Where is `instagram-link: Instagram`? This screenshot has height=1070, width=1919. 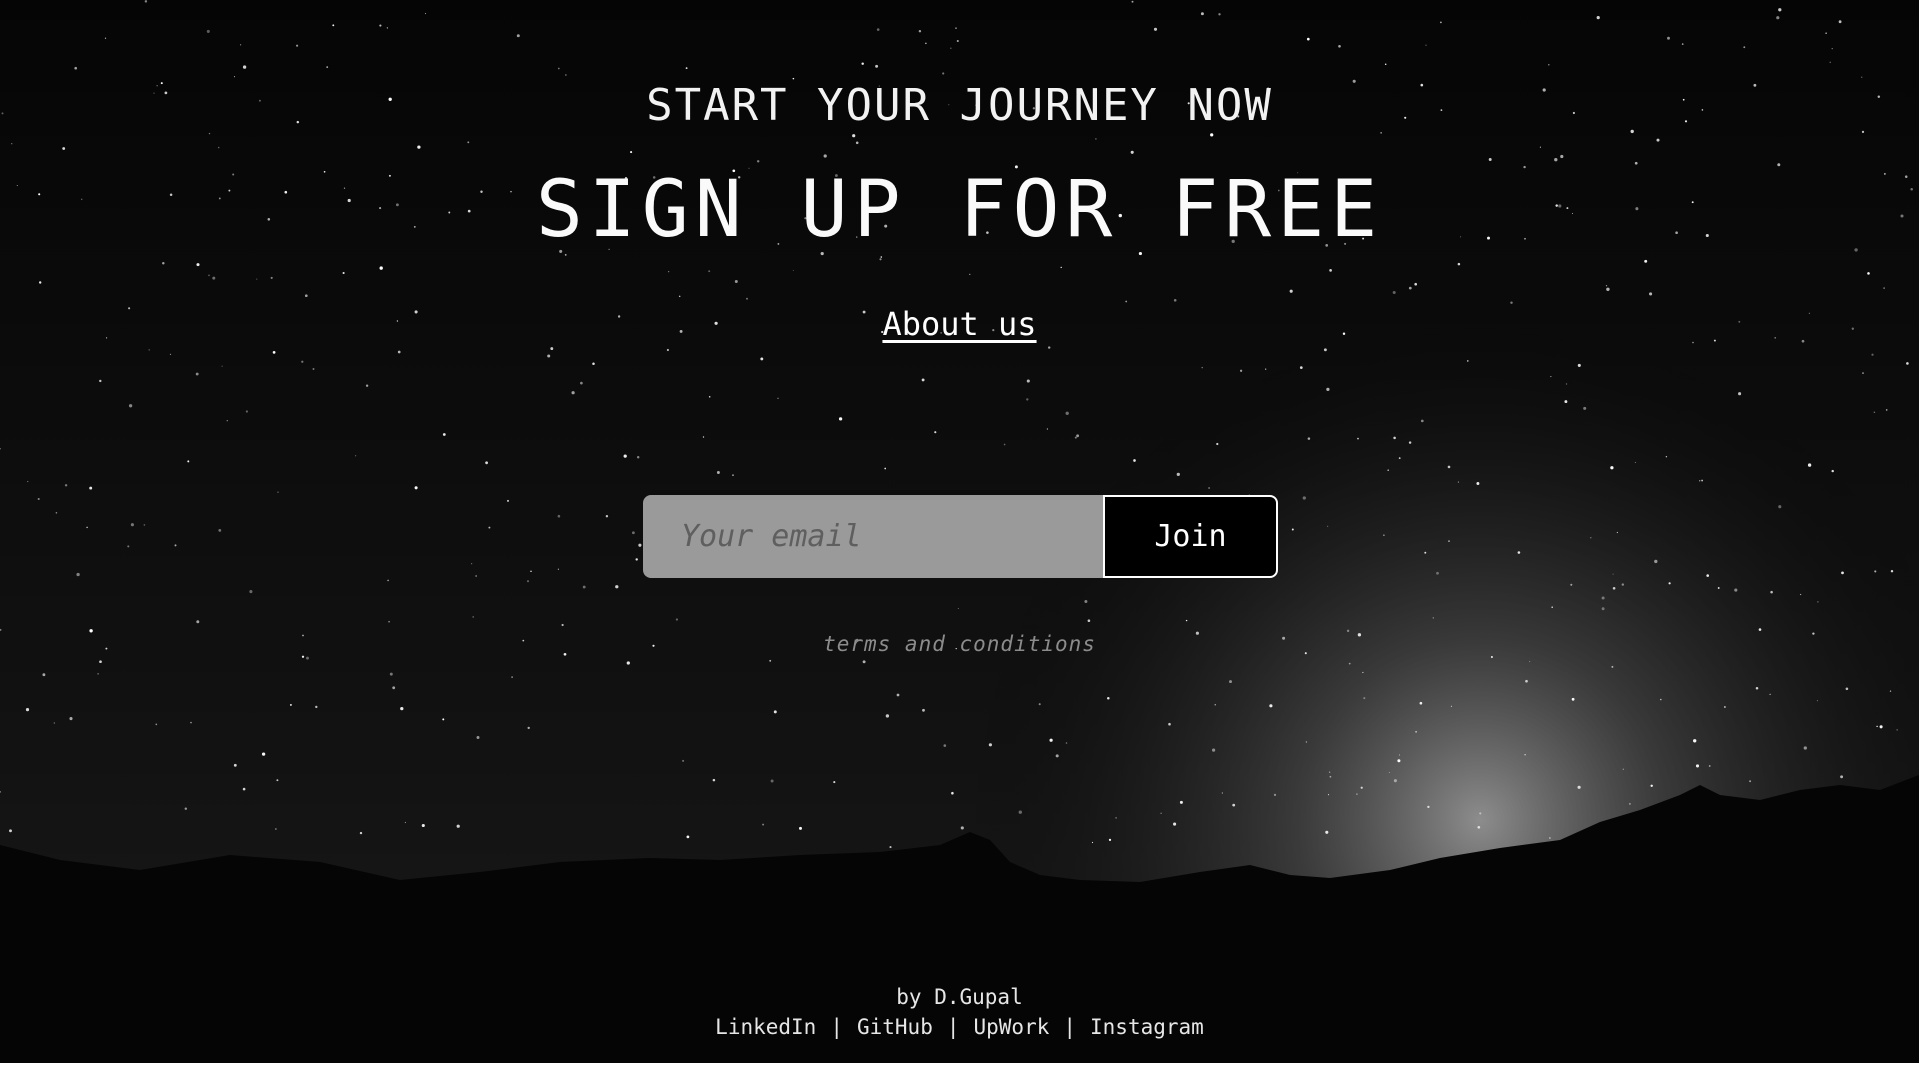
instagram-link: Instagram is located at coordinates (1147, 1027).